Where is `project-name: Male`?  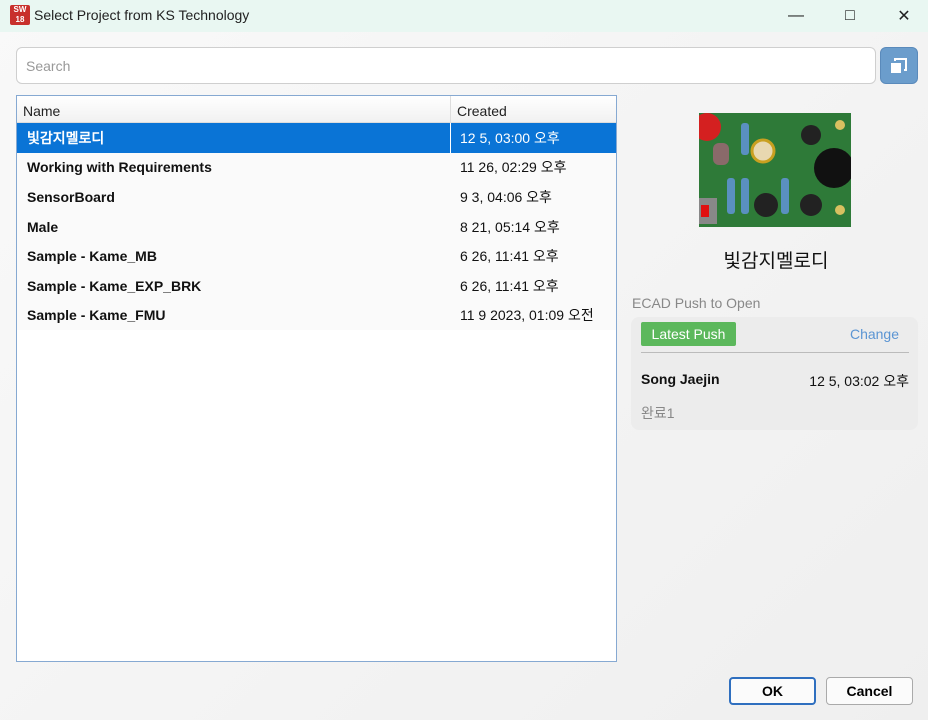
project-name: Male is located at coordinates (43, 226).